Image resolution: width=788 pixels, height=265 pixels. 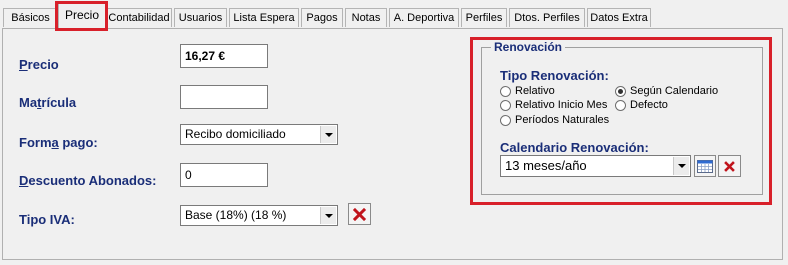 I want to click on matricula-label: Matrícula, so click(x=48, y=102).